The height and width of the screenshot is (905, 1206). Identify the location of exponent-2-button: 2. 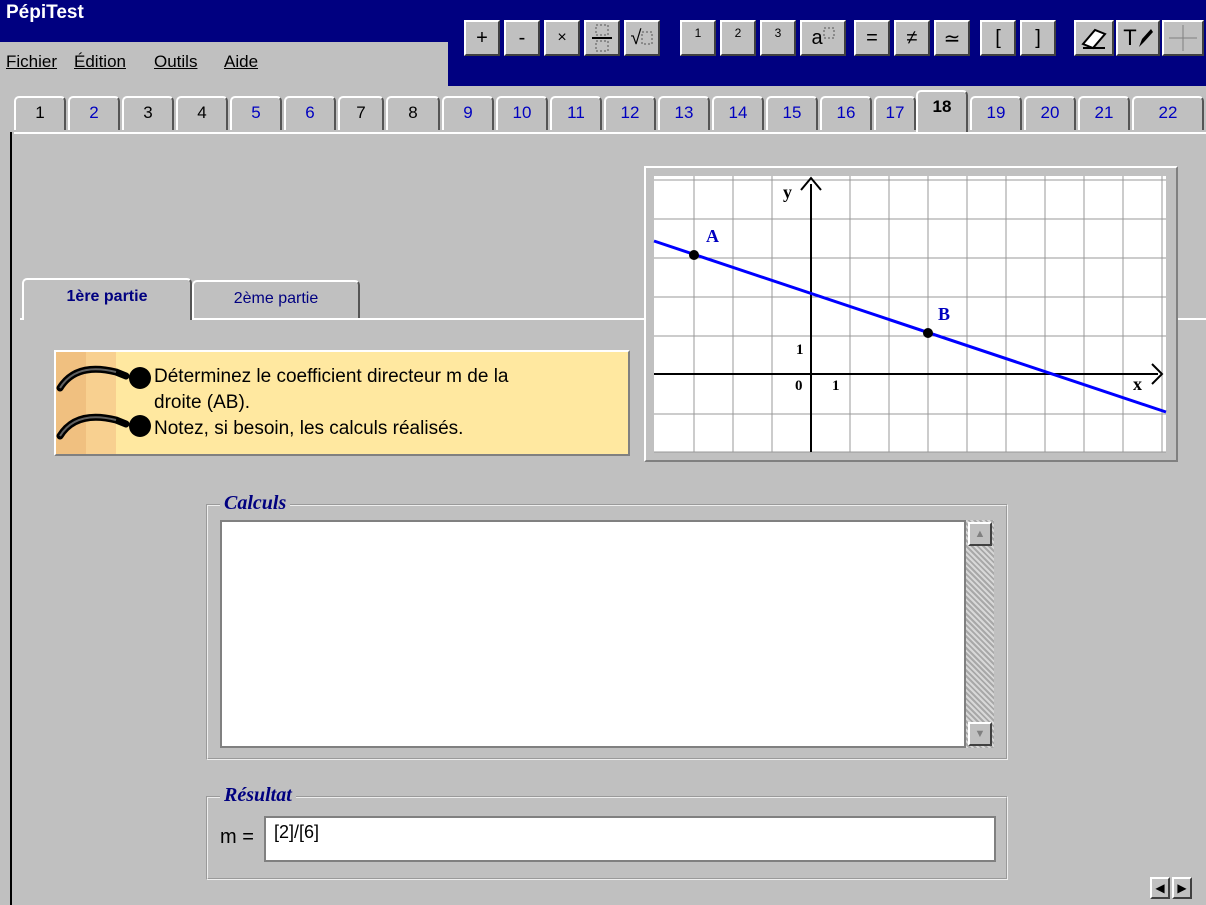
(738, 38).